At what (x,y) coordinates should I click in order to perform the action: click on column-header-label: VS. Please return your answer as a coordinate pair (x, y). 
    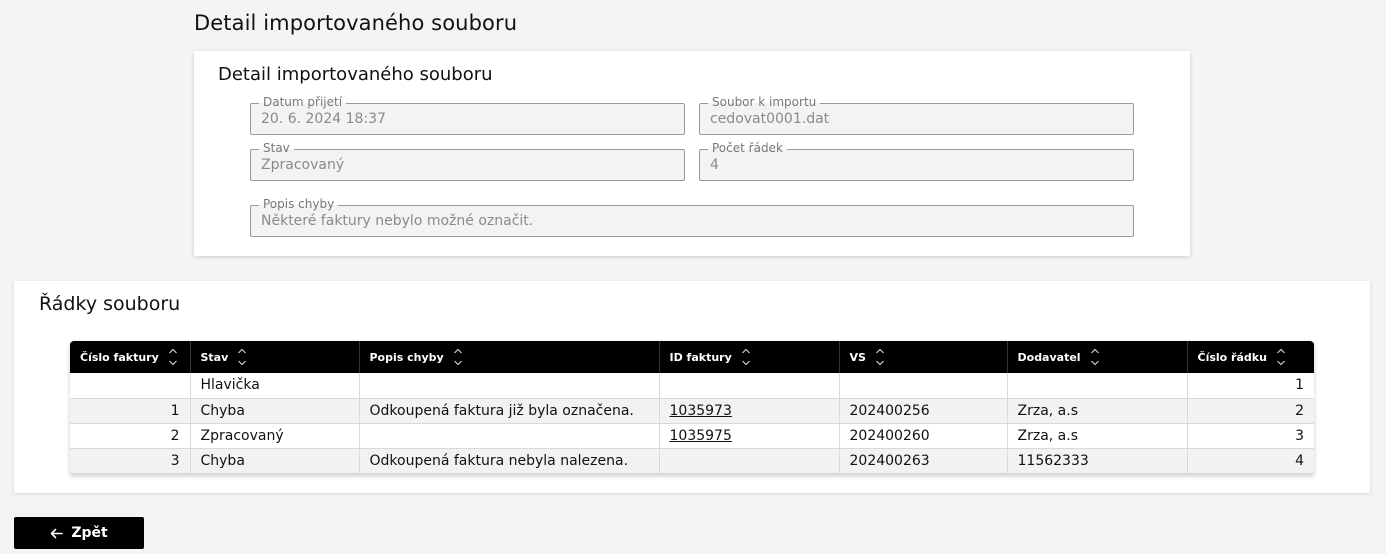
    Looking at the image, I should click on (857, 357).